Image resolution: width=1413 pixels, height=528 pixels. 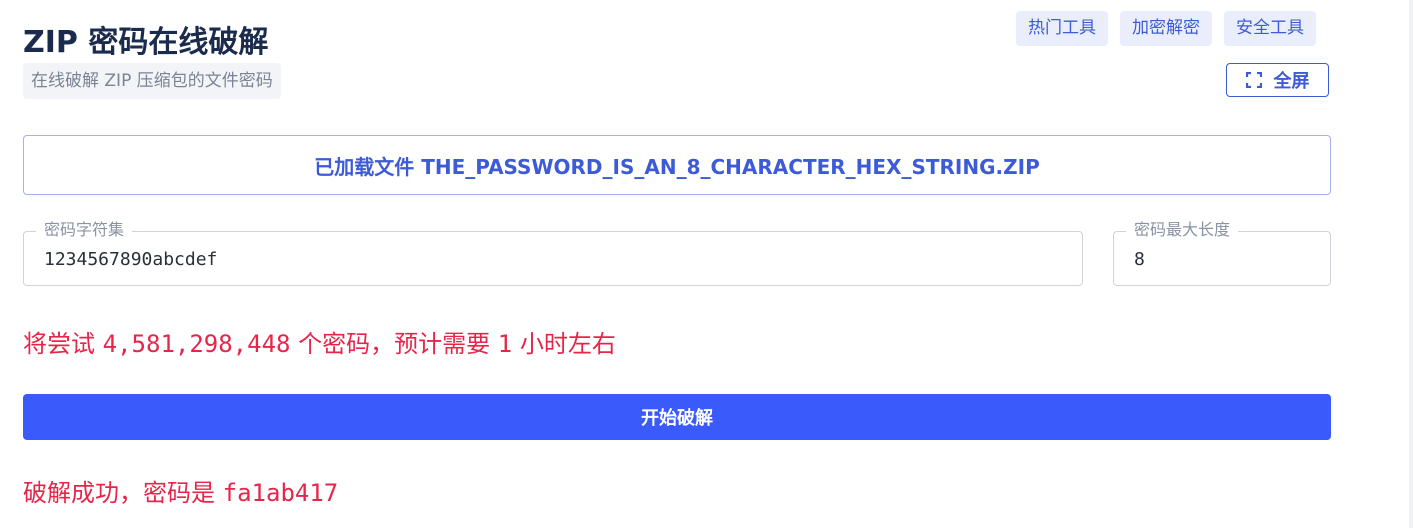 I want to click on page-title: ZIP 密码在线破解, so click(x=146, y=42).